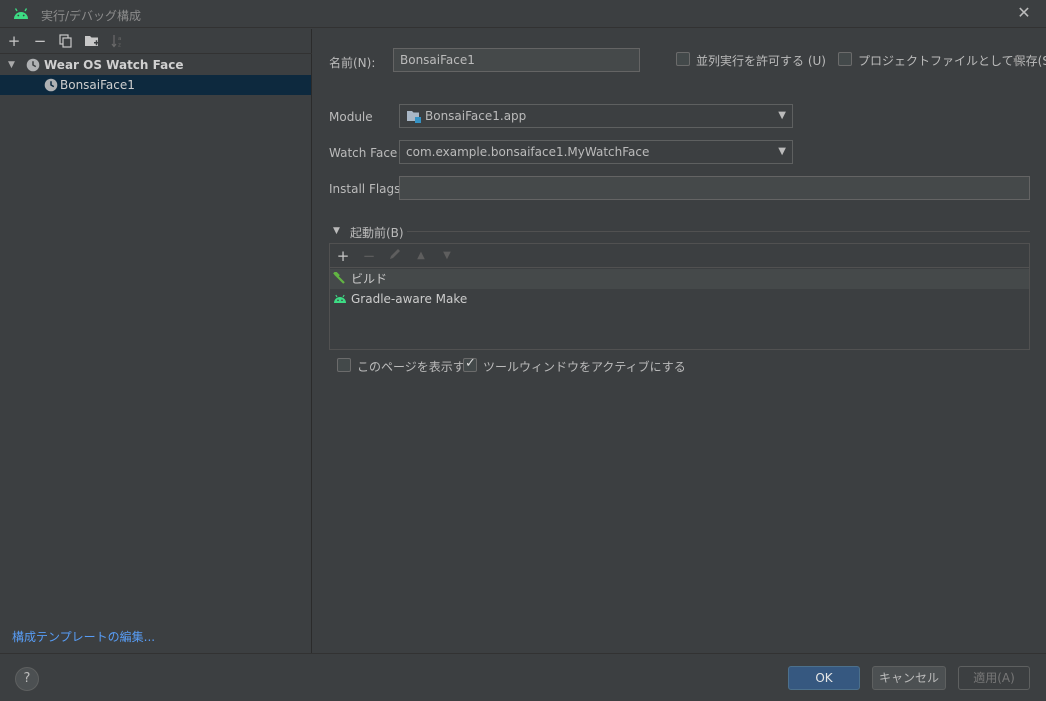  I want to click on gear-icon: ⚙, so click(1019, 61).